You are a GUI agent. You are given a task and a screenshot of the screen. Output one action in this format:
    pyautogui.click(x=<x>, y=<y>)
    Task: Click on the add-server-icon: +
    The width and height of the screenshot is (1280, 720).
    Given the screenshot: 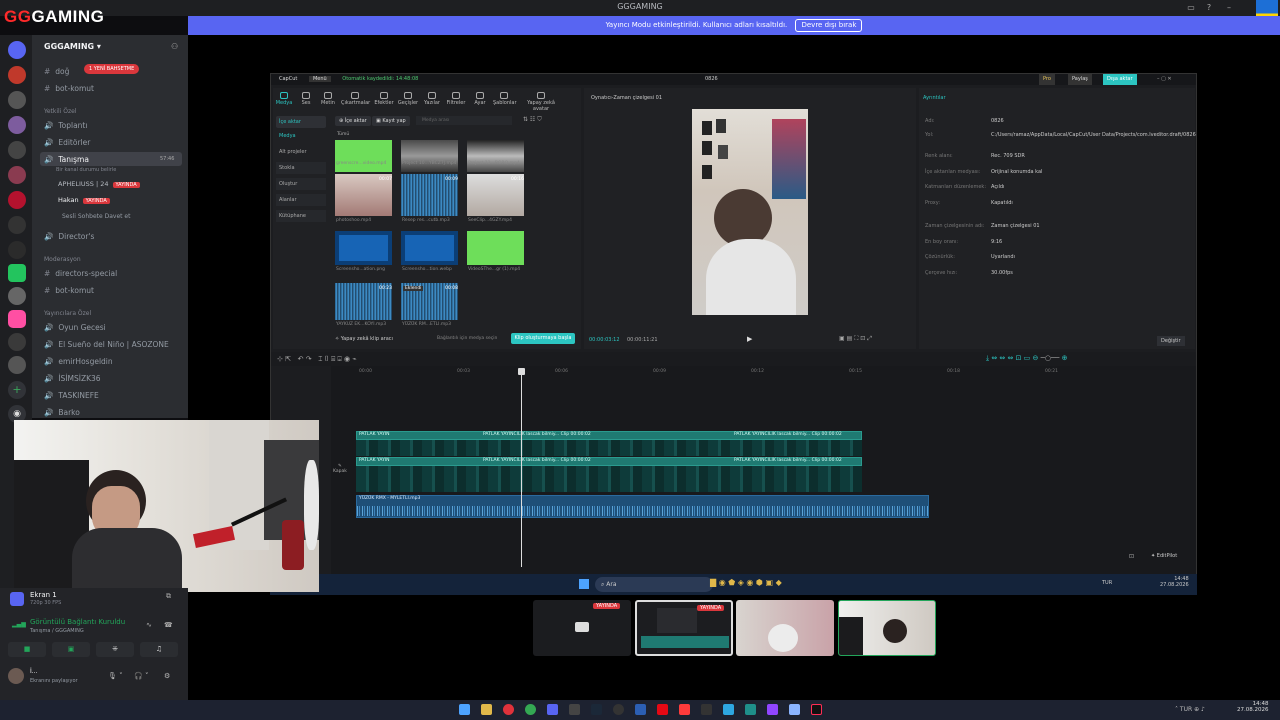 What is the action you would take?
    pyautogui.click(x=17, y=390)
    